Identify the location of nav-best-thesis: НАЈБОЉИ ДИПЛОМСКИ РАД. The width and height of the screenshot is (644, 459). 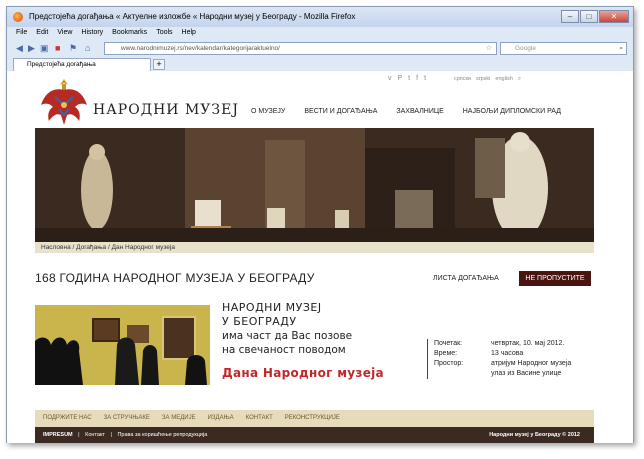
(512, 111).